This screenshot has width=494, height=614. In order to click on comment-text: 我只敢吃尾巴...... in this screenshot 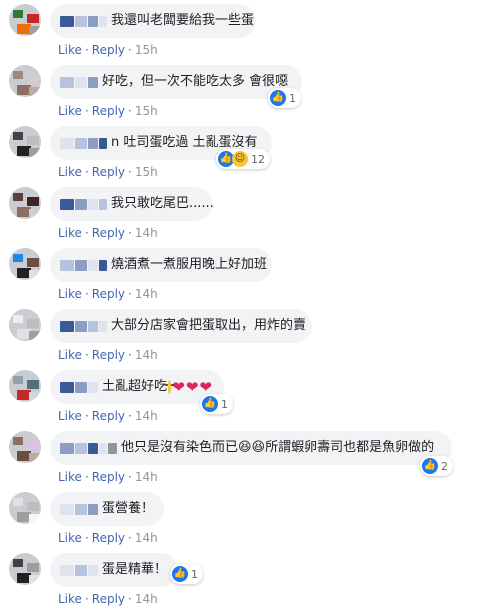, I will do `click(162, 203)`.